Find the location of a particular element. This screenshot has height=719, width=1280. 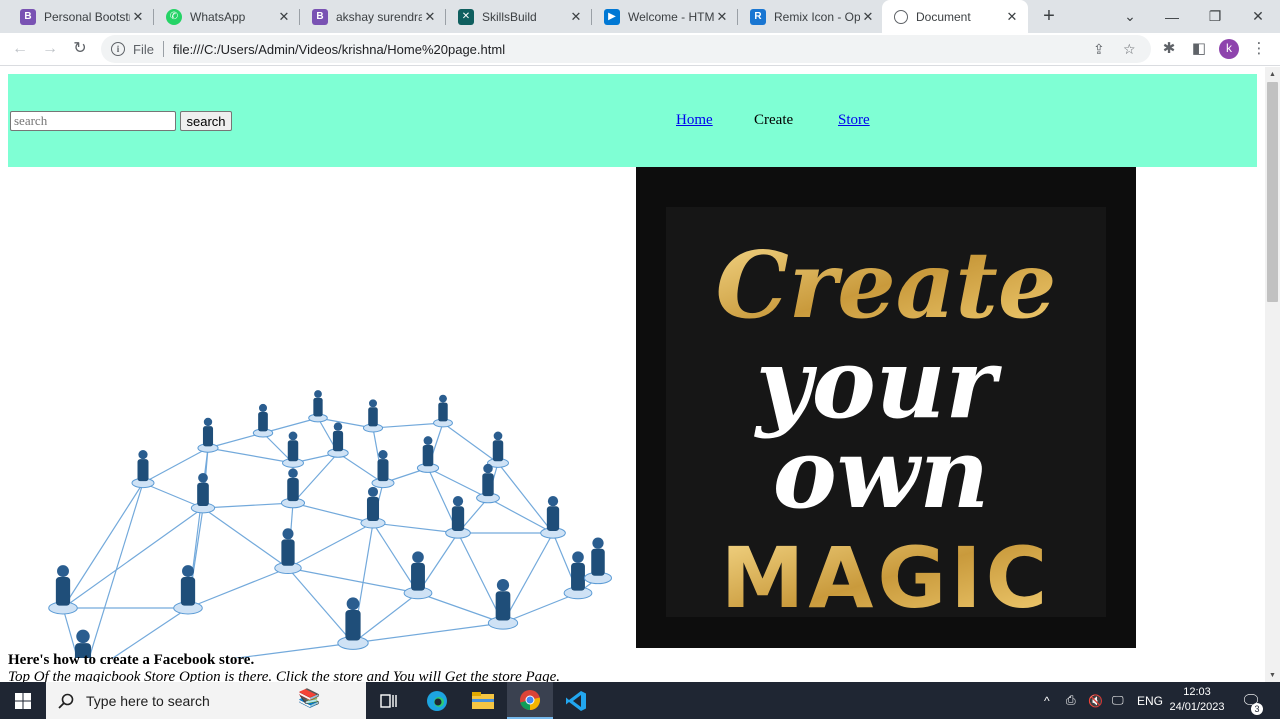

vertical-scrollbar: ▲ ▼ is located at coordinates (1272, 374).